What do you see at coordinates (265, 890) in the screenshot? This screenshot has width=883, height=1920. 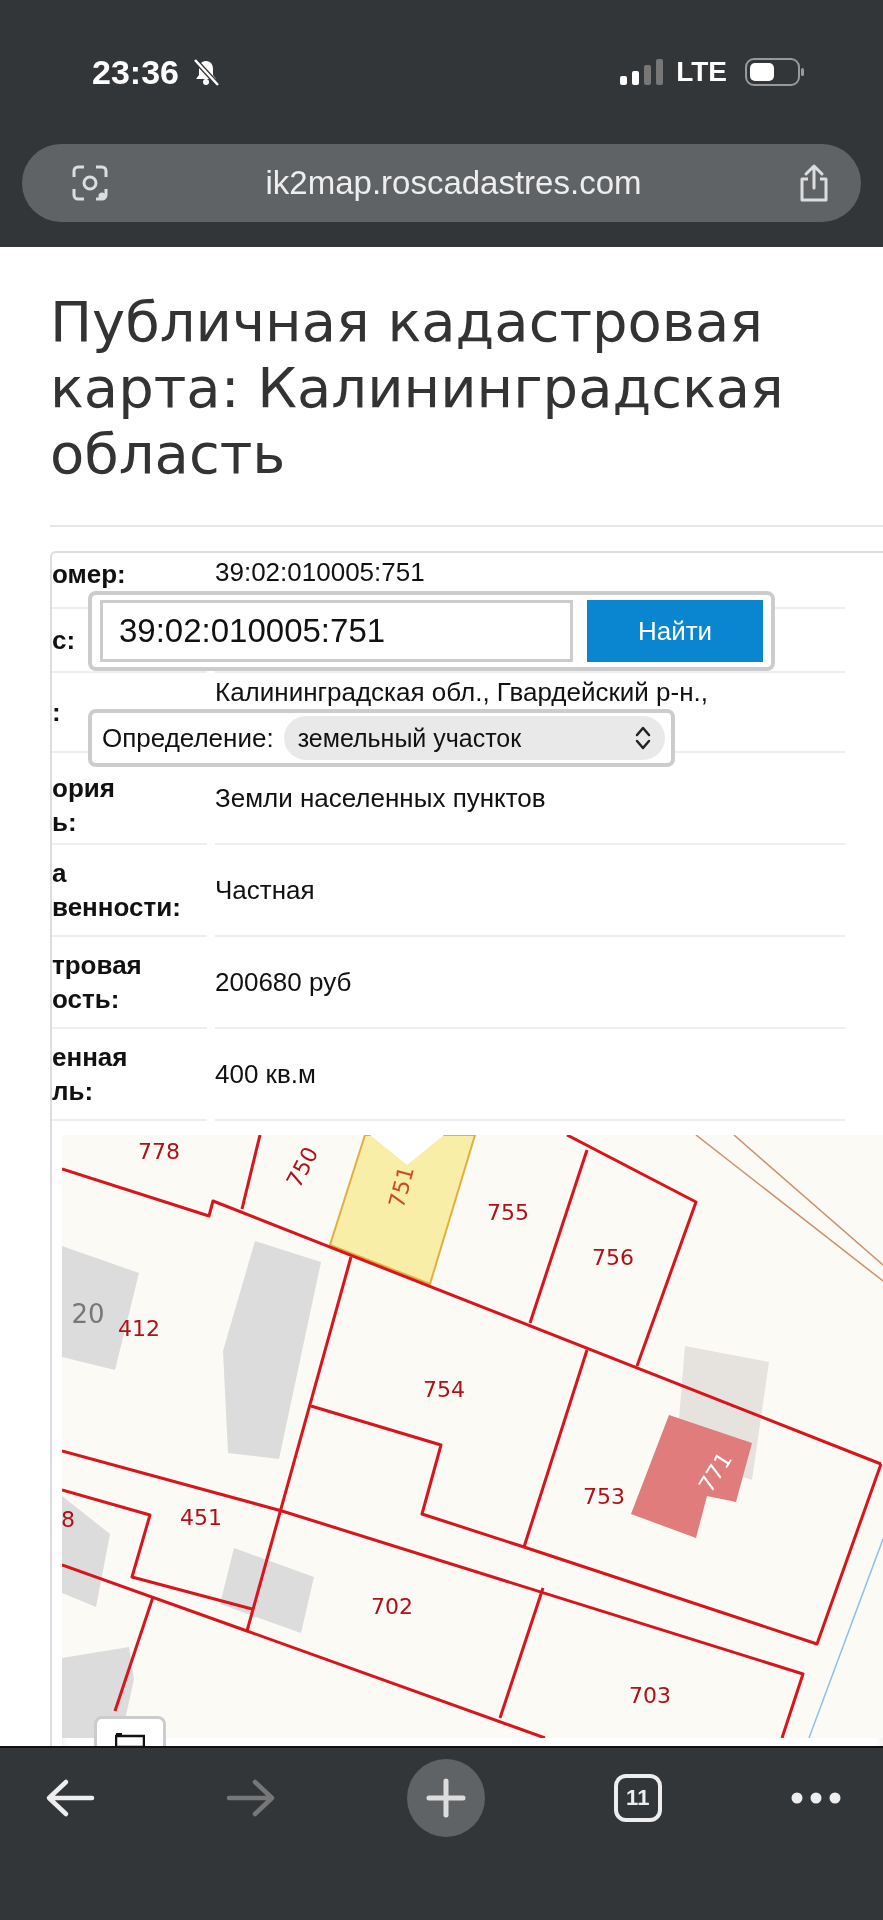 I see `field-value: Частная` at bounding box center [265, 890].